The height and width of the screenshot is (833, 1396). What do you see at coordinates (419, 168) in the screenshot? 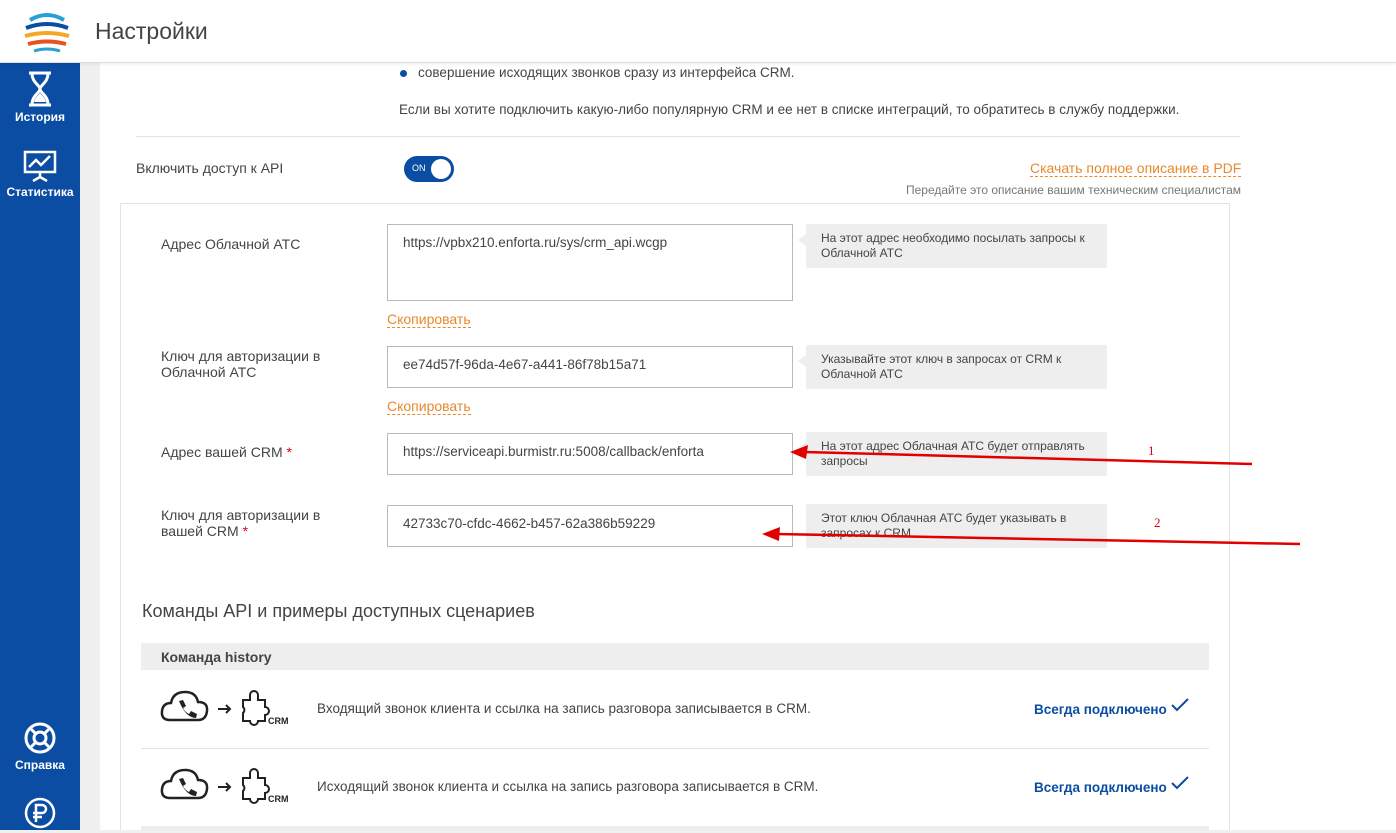
I see `toggle-state: ON` at bounding box center [419, 168].